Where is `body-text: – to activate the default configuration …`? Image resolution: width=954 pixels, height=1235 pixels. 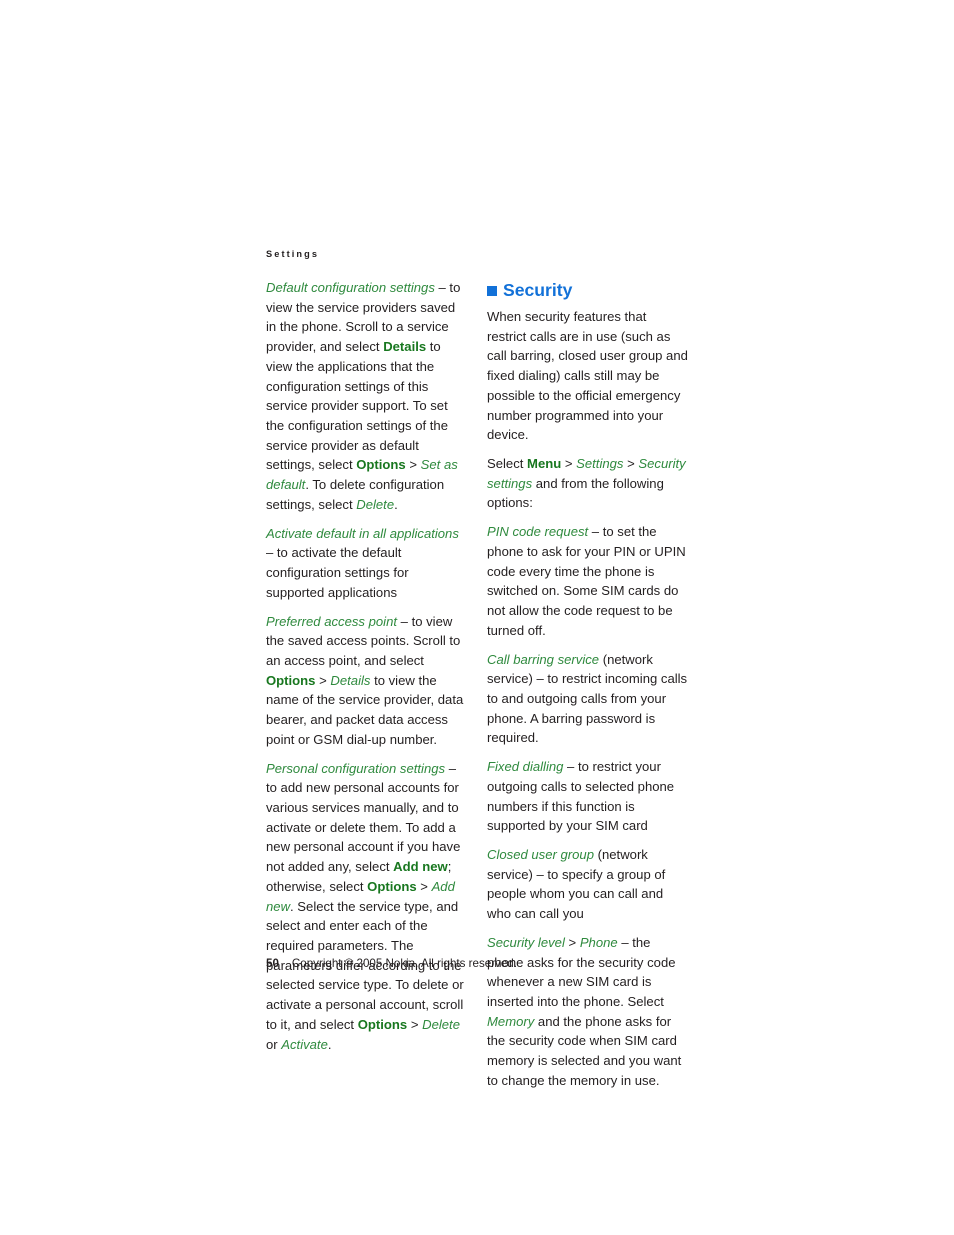 body-text: – to activate the default configuration … is located at coordinates (337, 572).